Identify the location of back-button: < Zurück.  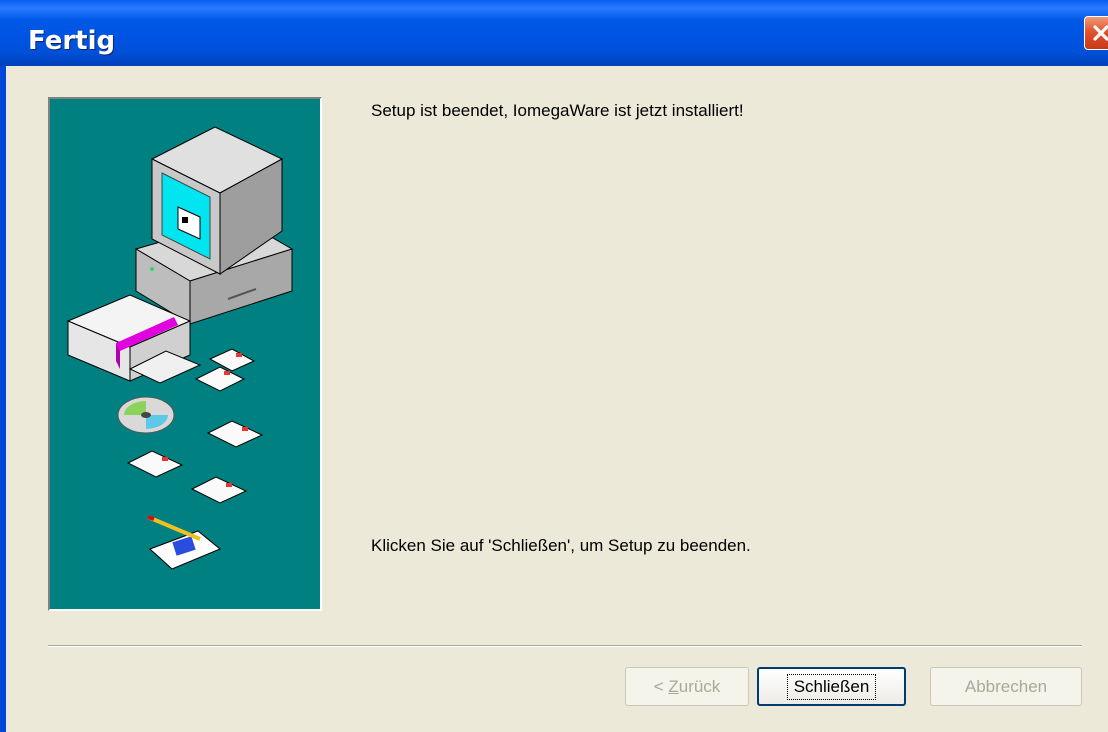
(687, 686).